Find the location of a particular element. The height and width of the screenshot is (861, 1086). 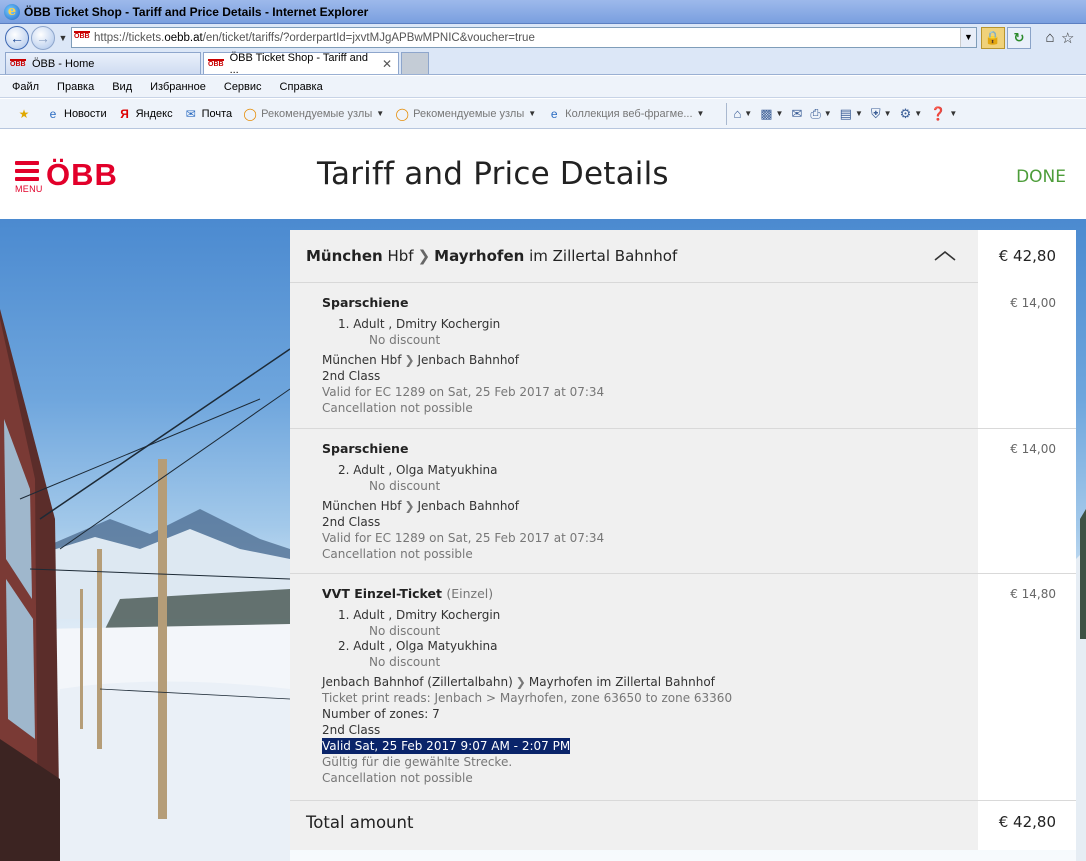

favorite-news: e Новости is located at coordinates (76, 114).